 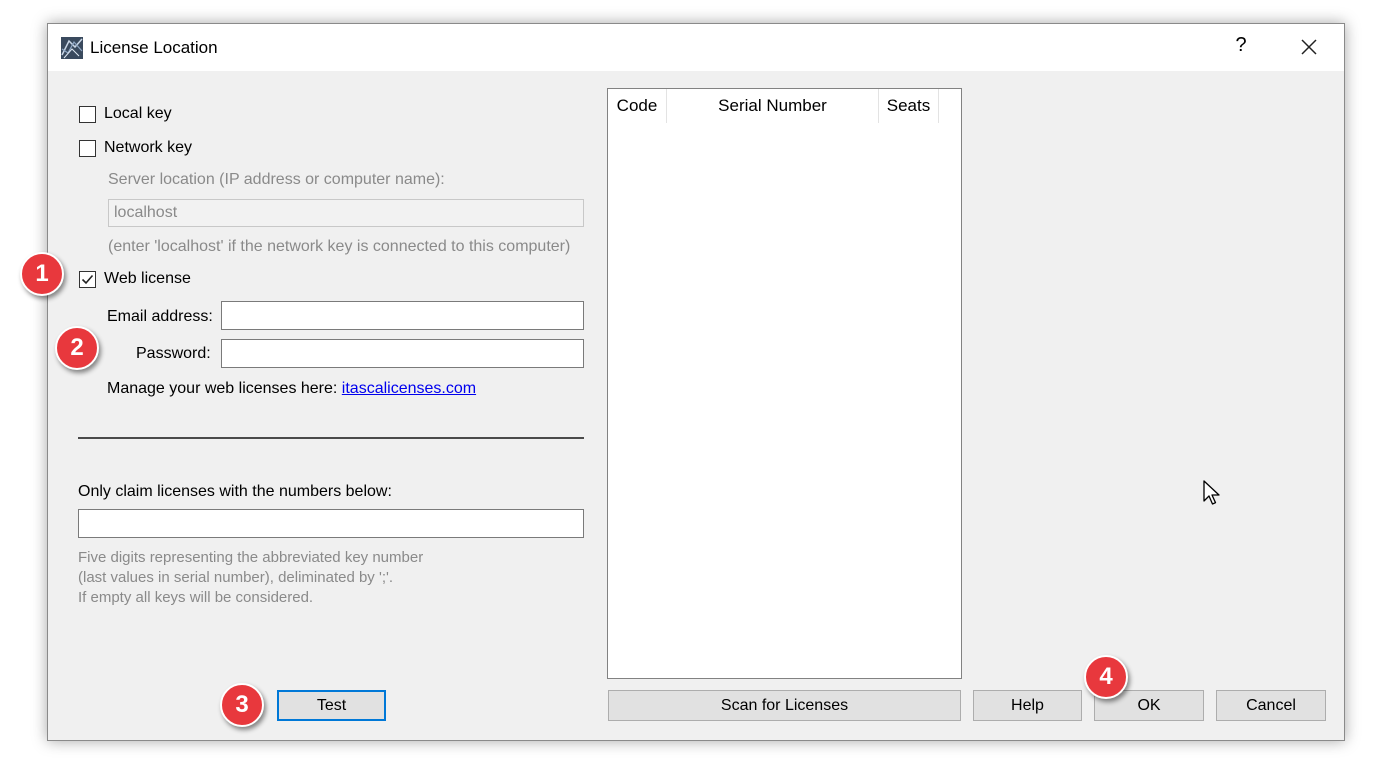 I want to click on title-bar: License Location ?, so click(x=696, y=47).